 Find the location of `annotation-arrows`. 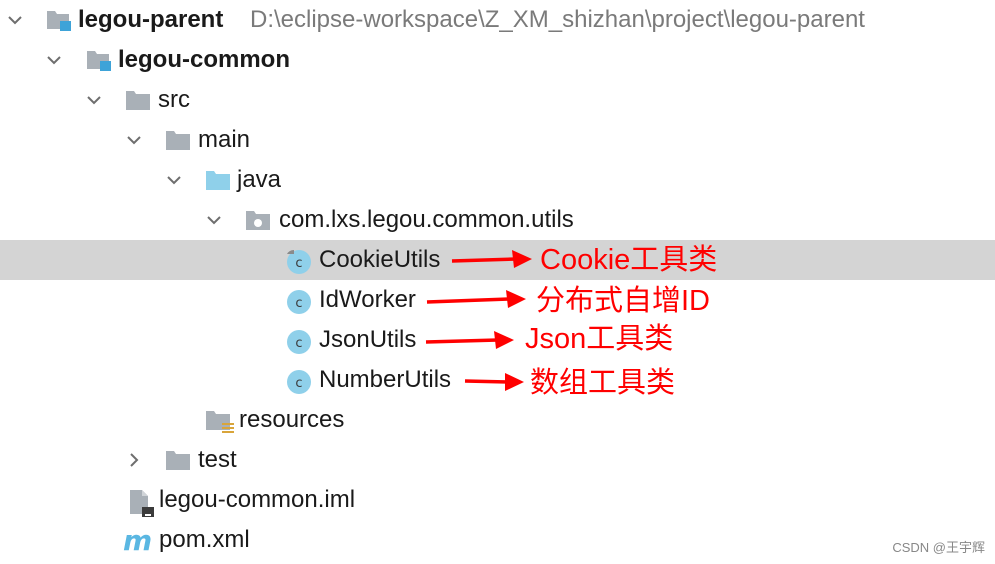

annotation-arrows is located at coordinates (478, 320).